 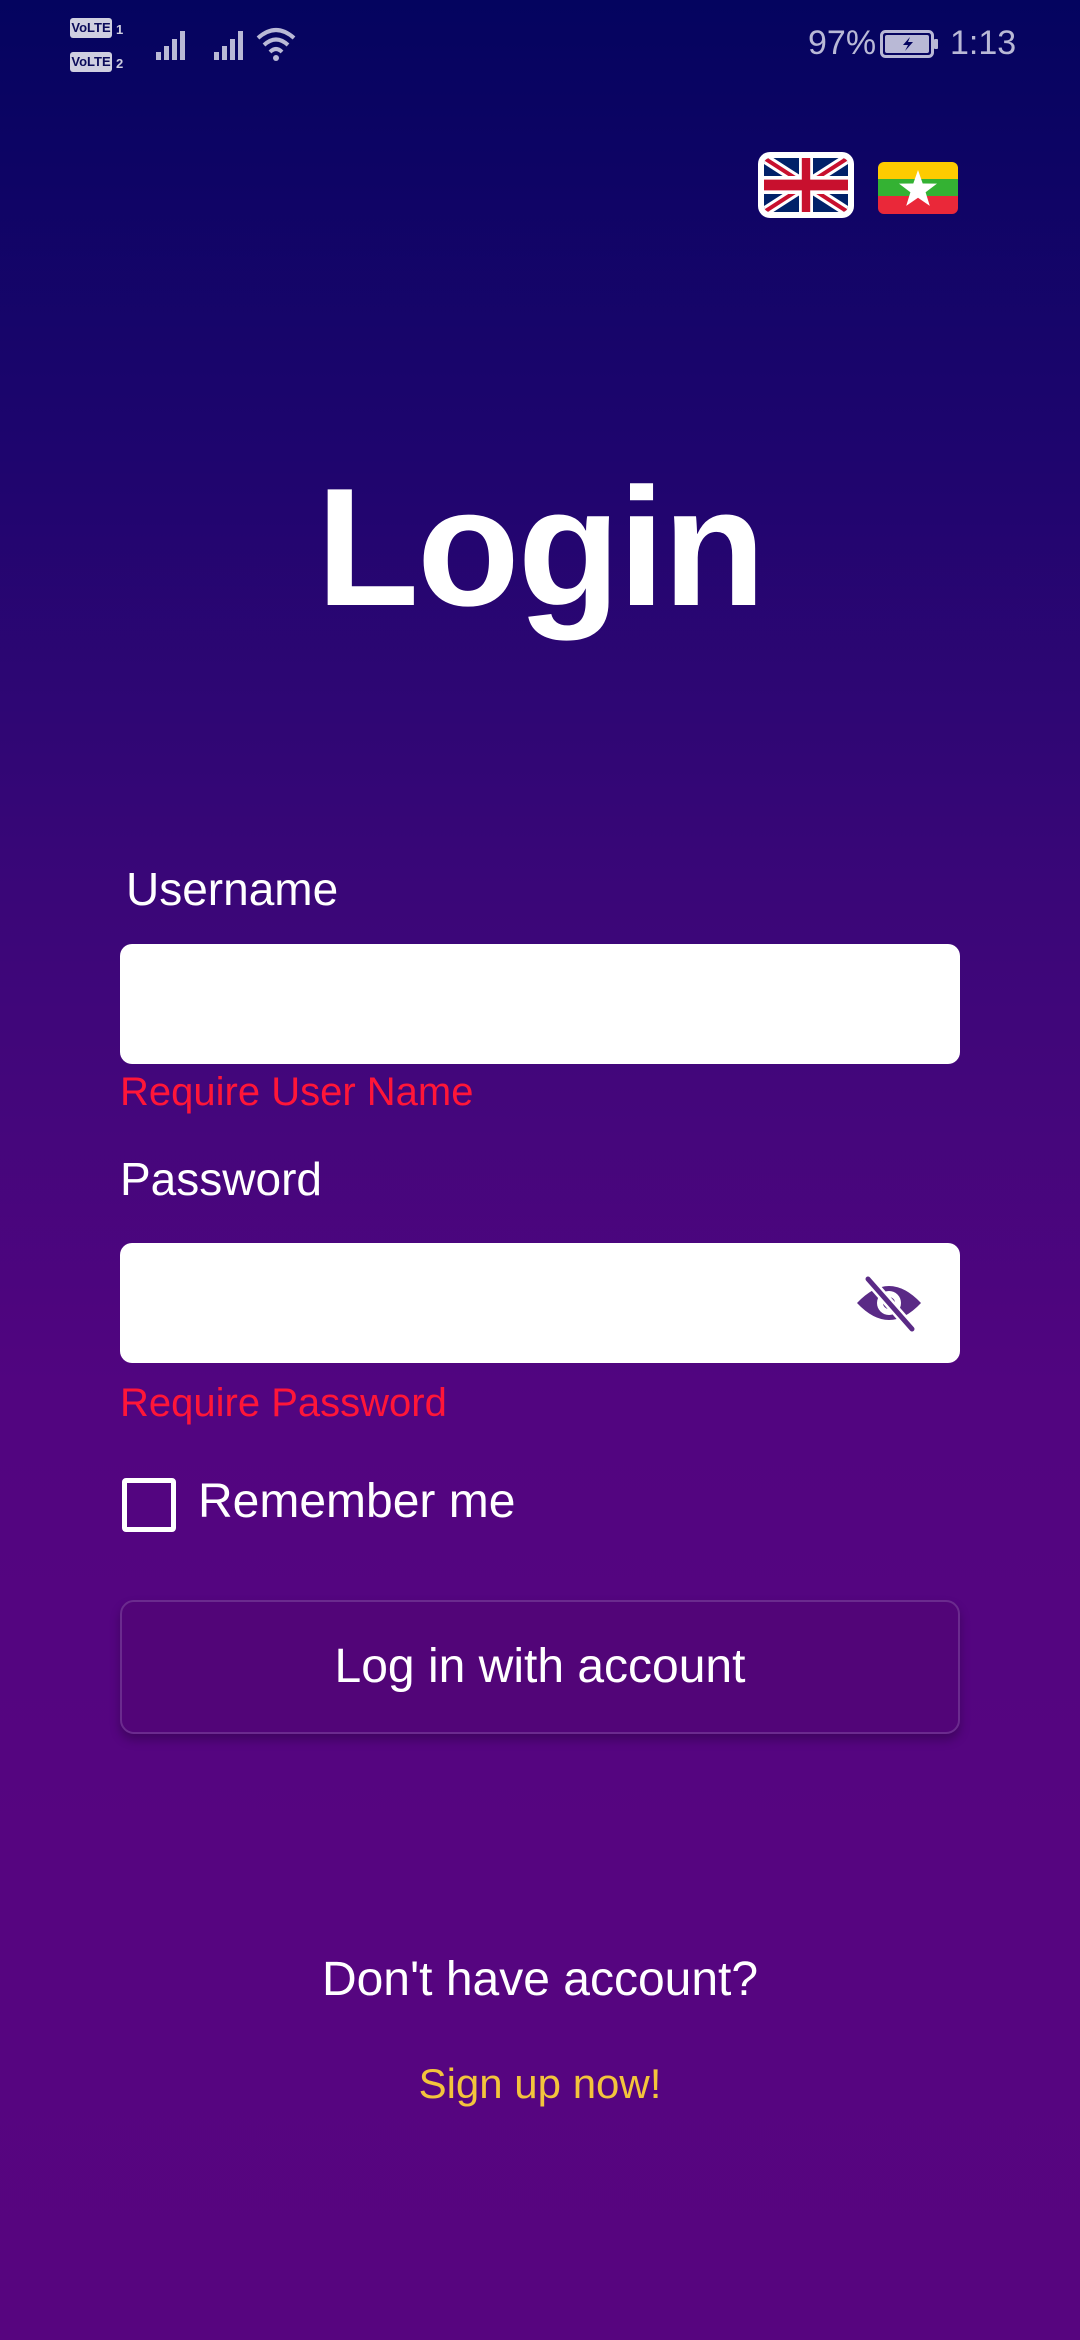 I want to click on myanmar-flag-icon, so click(x=918, y=188).